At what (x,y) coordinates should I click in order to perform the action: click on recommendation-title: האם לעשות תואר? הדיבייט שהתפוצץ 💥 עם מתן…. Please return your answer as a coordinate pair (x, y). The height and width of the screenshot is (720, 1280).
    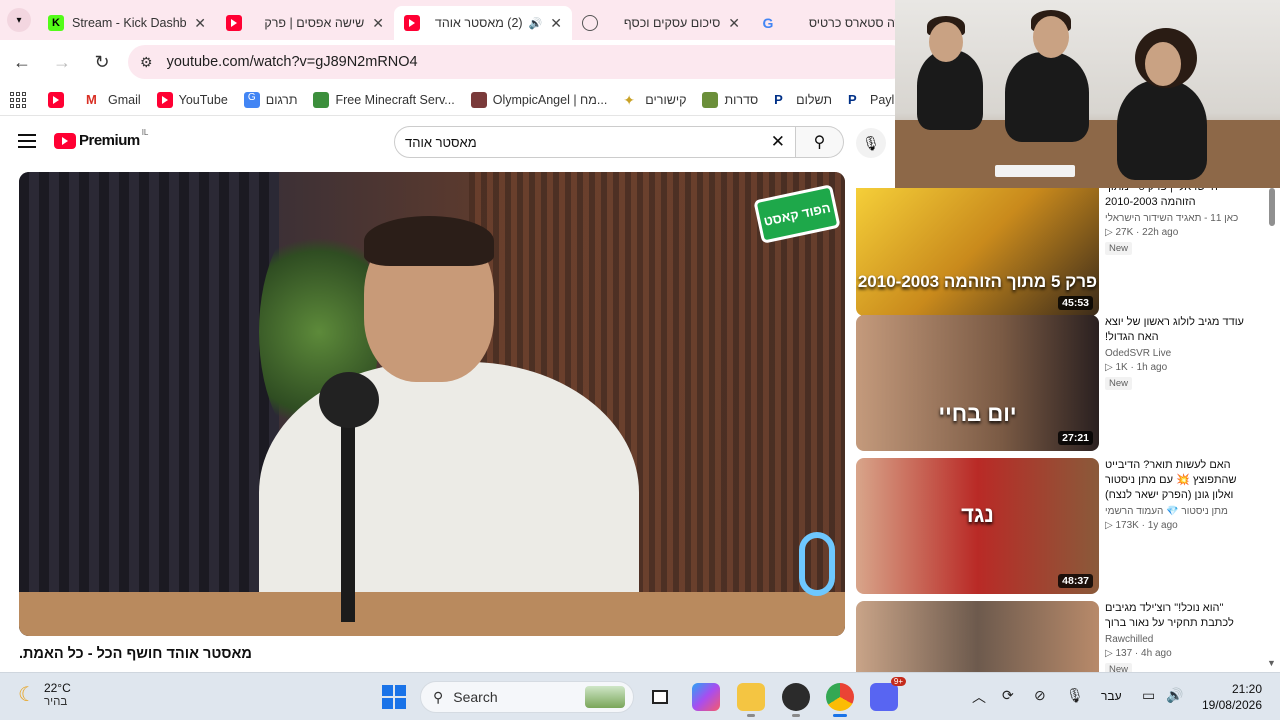
    Looking at the image, I should click on (1180, 480).